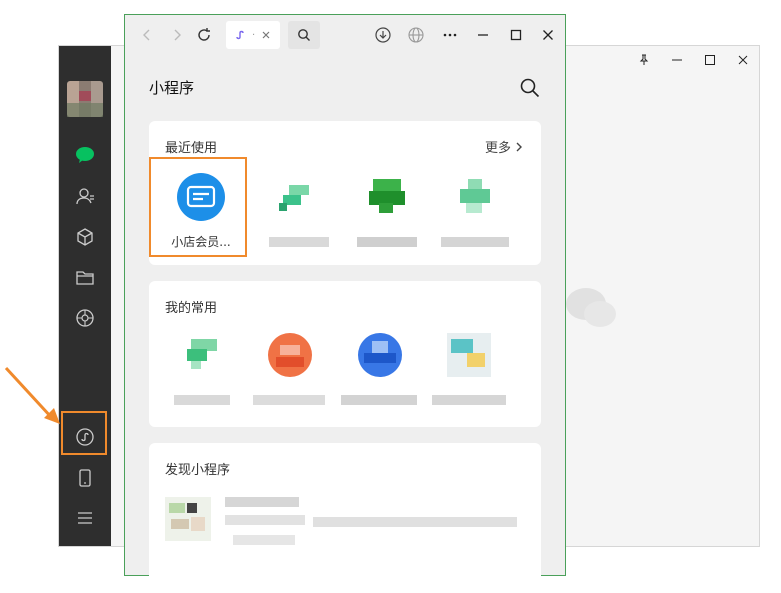 The height and width of the screenshot is (593, 781). What do you see at coordinates (519, 146) in the screenshot?
I see `chevron-right-icon` at bounding box center [519, 146].